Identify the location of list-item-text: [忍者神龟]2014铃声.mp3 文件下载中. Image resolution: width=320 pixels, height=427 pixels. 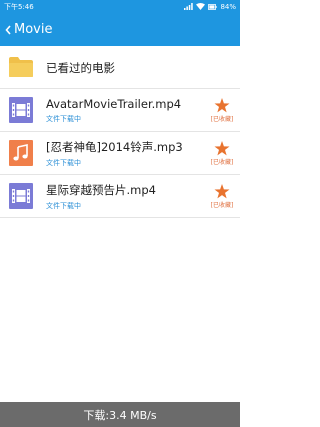
(126, 153).